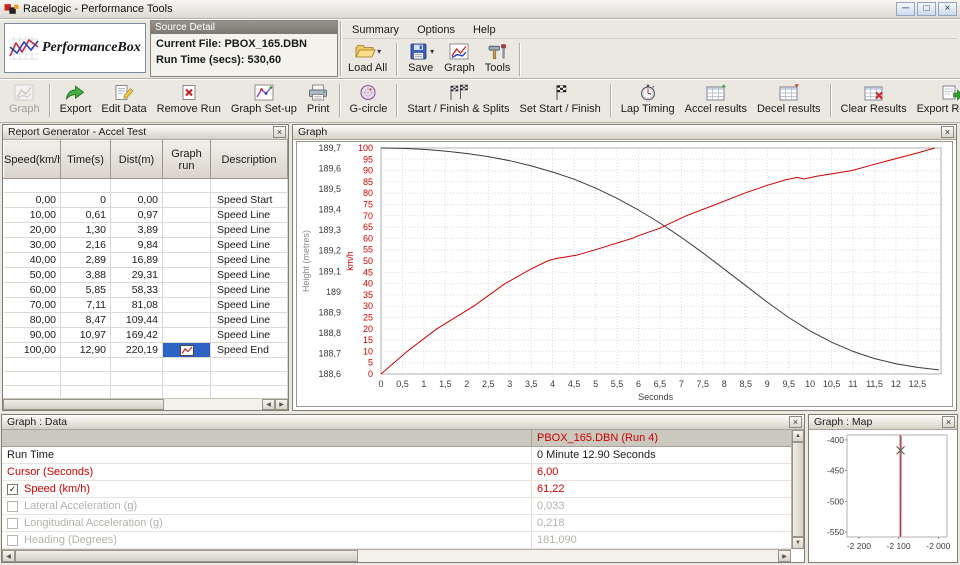  What do you see at coordinates (798, 543) in the screenshot?
I see `scroll-down-icon` at bounding box center [798, 543].